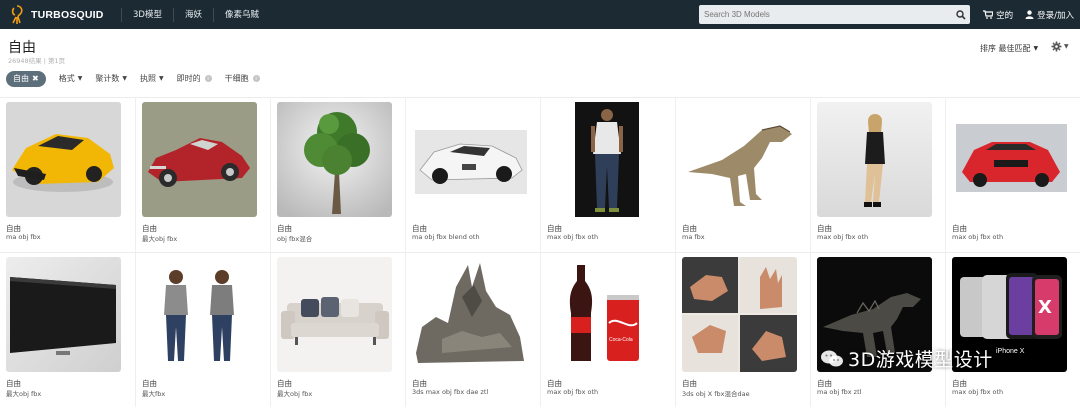 The image size is (1080, 408). What do you see at coordinates (1005, 48) in the screenshot?
I see `sort-label: 排序 最佳匹配` at bounding box center [1005, 48].